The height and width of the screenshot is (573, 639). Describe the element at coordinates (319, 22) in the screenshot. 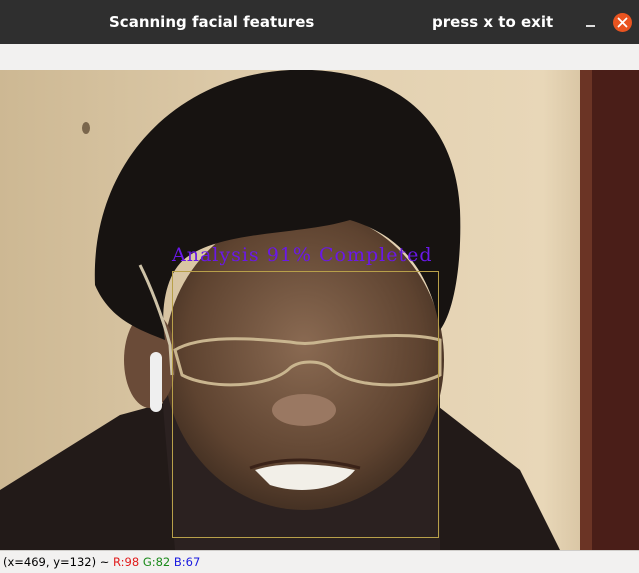

I see `window-titlebar: Scanning facial features press x to exit` at that location.